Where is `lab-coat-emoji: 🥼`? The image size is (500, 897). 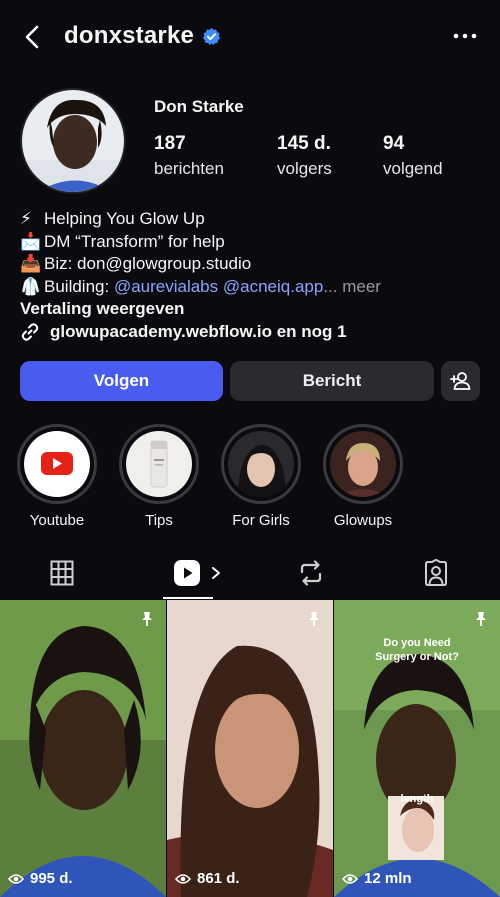 lab-coat-emoji: 🥼 is located at coordinates (31, 286).